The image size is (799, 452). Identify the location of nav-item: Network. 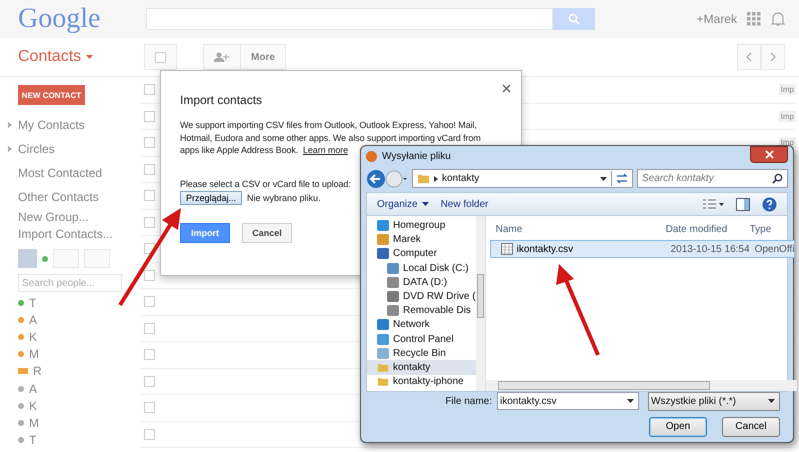
(421, 325).